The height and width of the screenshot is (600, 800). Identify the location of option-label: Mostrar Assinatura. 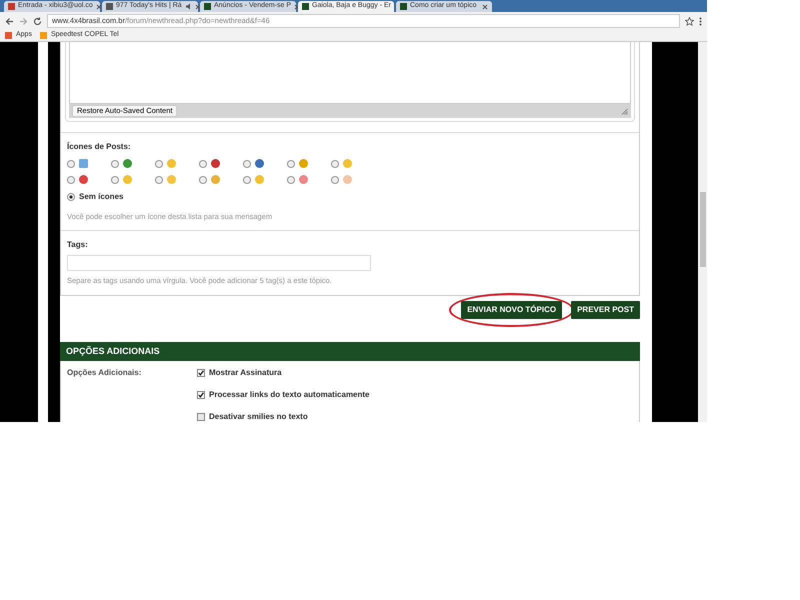
(245, 373).